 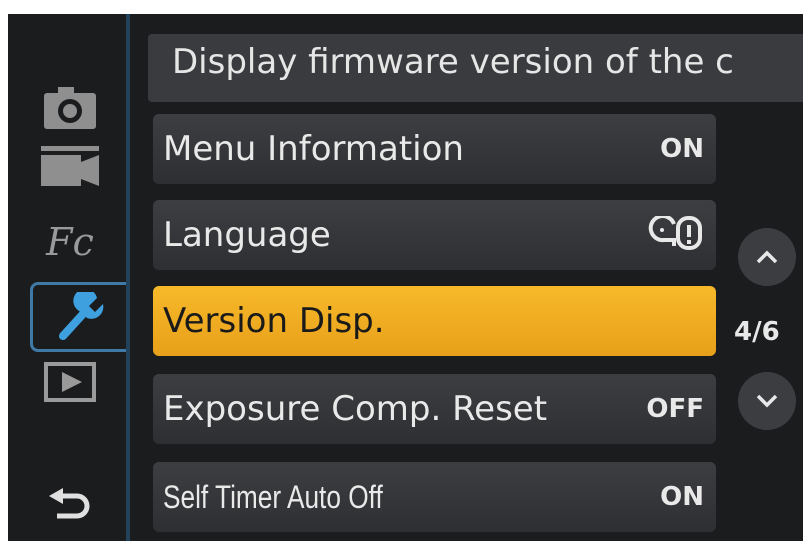 What do you see at coordinates (675, 409) in the screenshot?
I see `menu-item-value: OFF` at bounding box center [675, 409].